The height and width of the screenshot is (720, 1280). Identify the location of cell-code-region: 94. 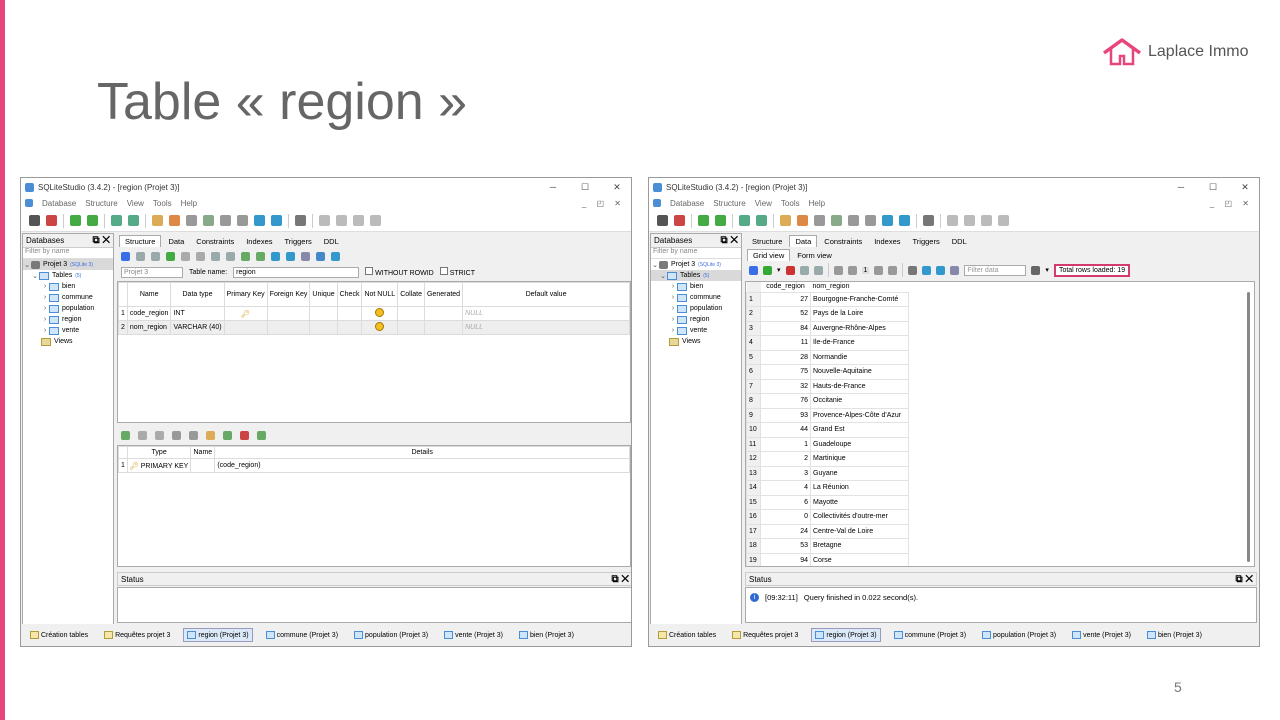
(785, 559).